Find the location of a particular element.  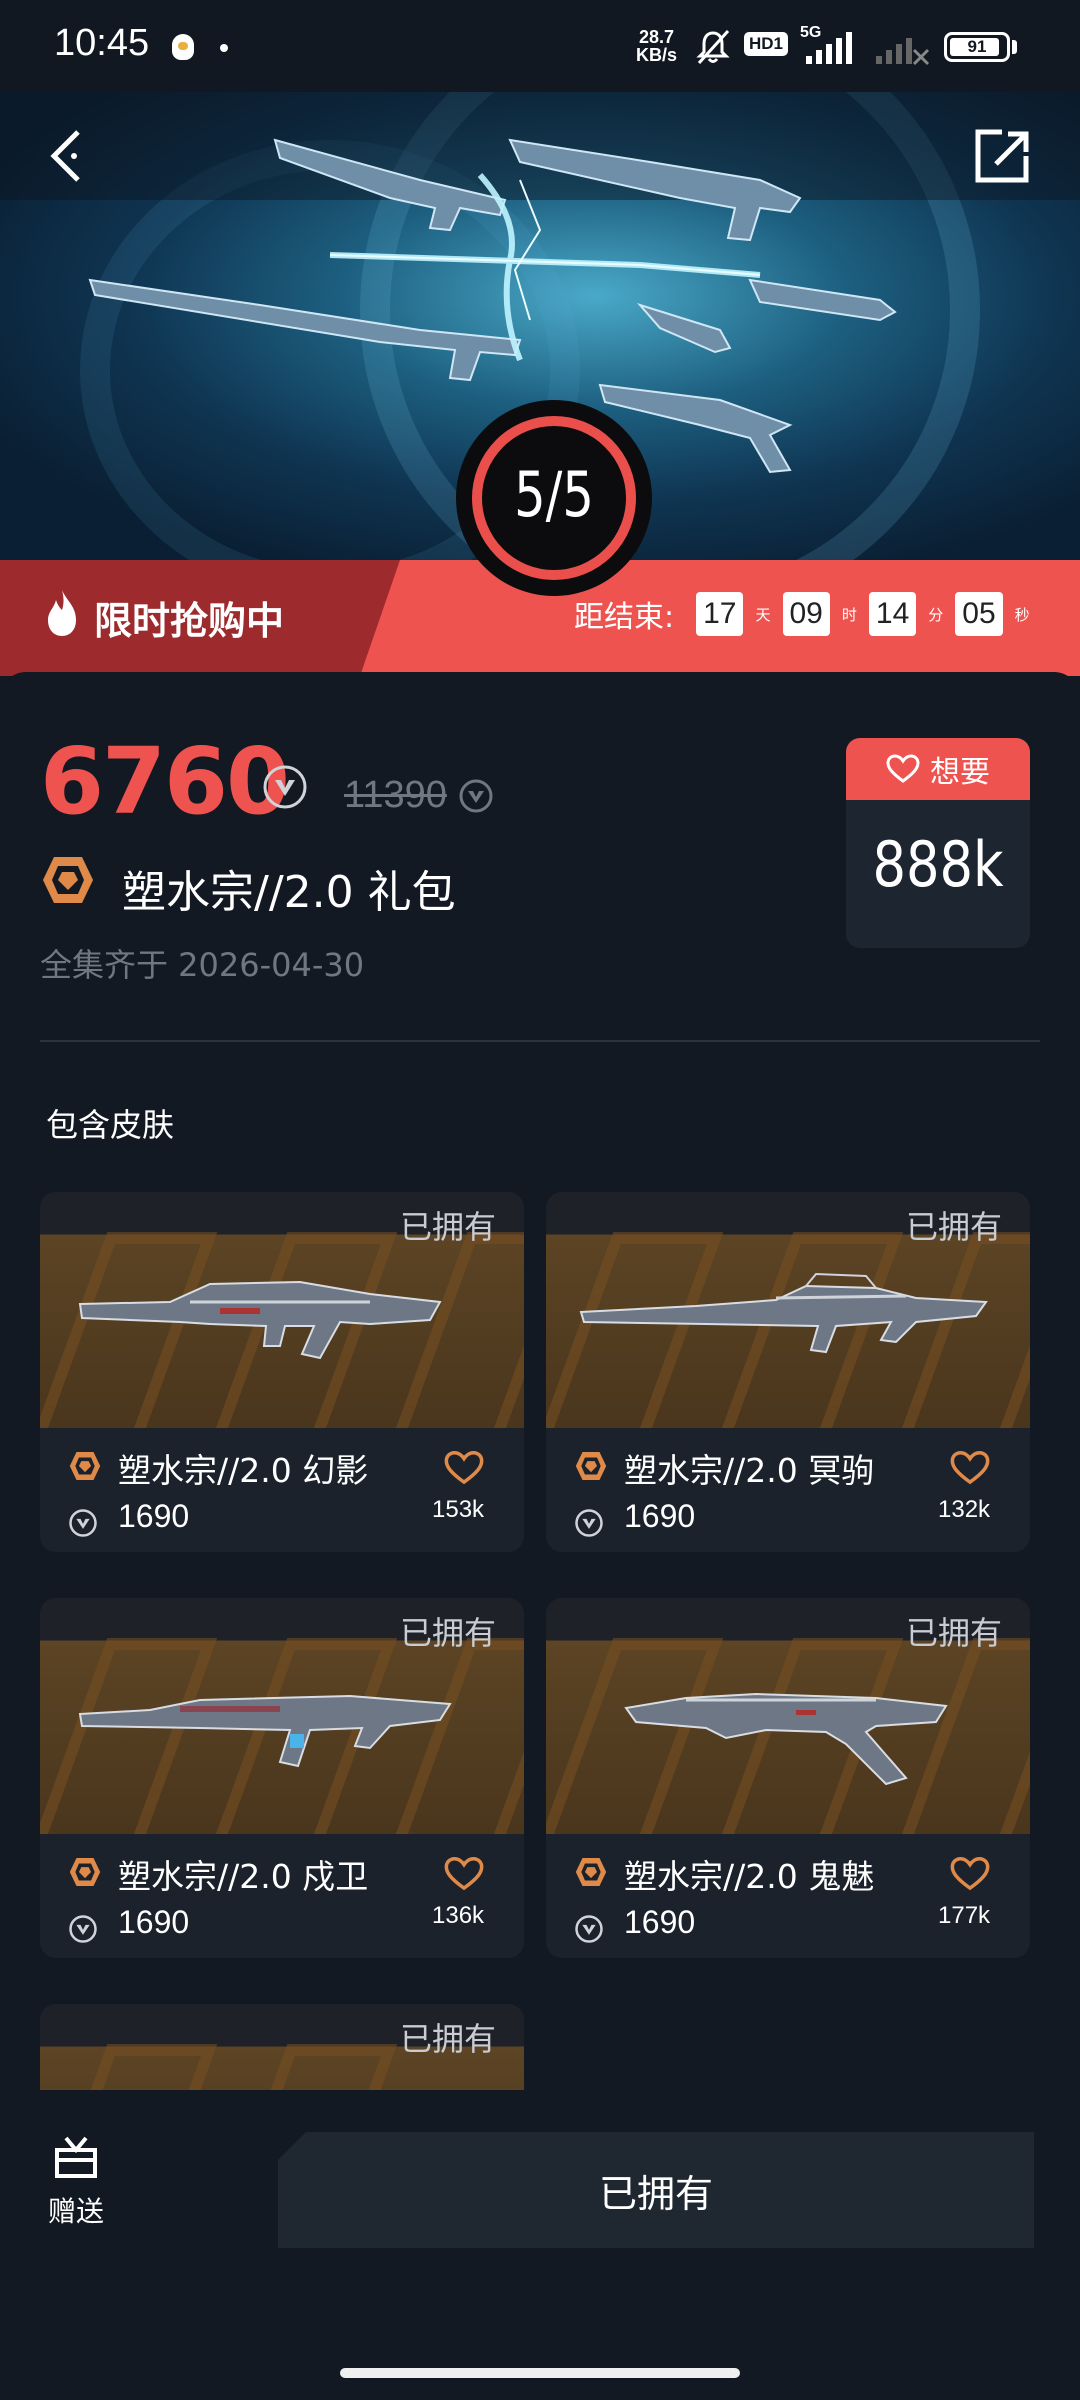

skin-card: 已拥有 塑水宗//2.0 冥驹 1690 132k is located at coordinates (788, 1372).